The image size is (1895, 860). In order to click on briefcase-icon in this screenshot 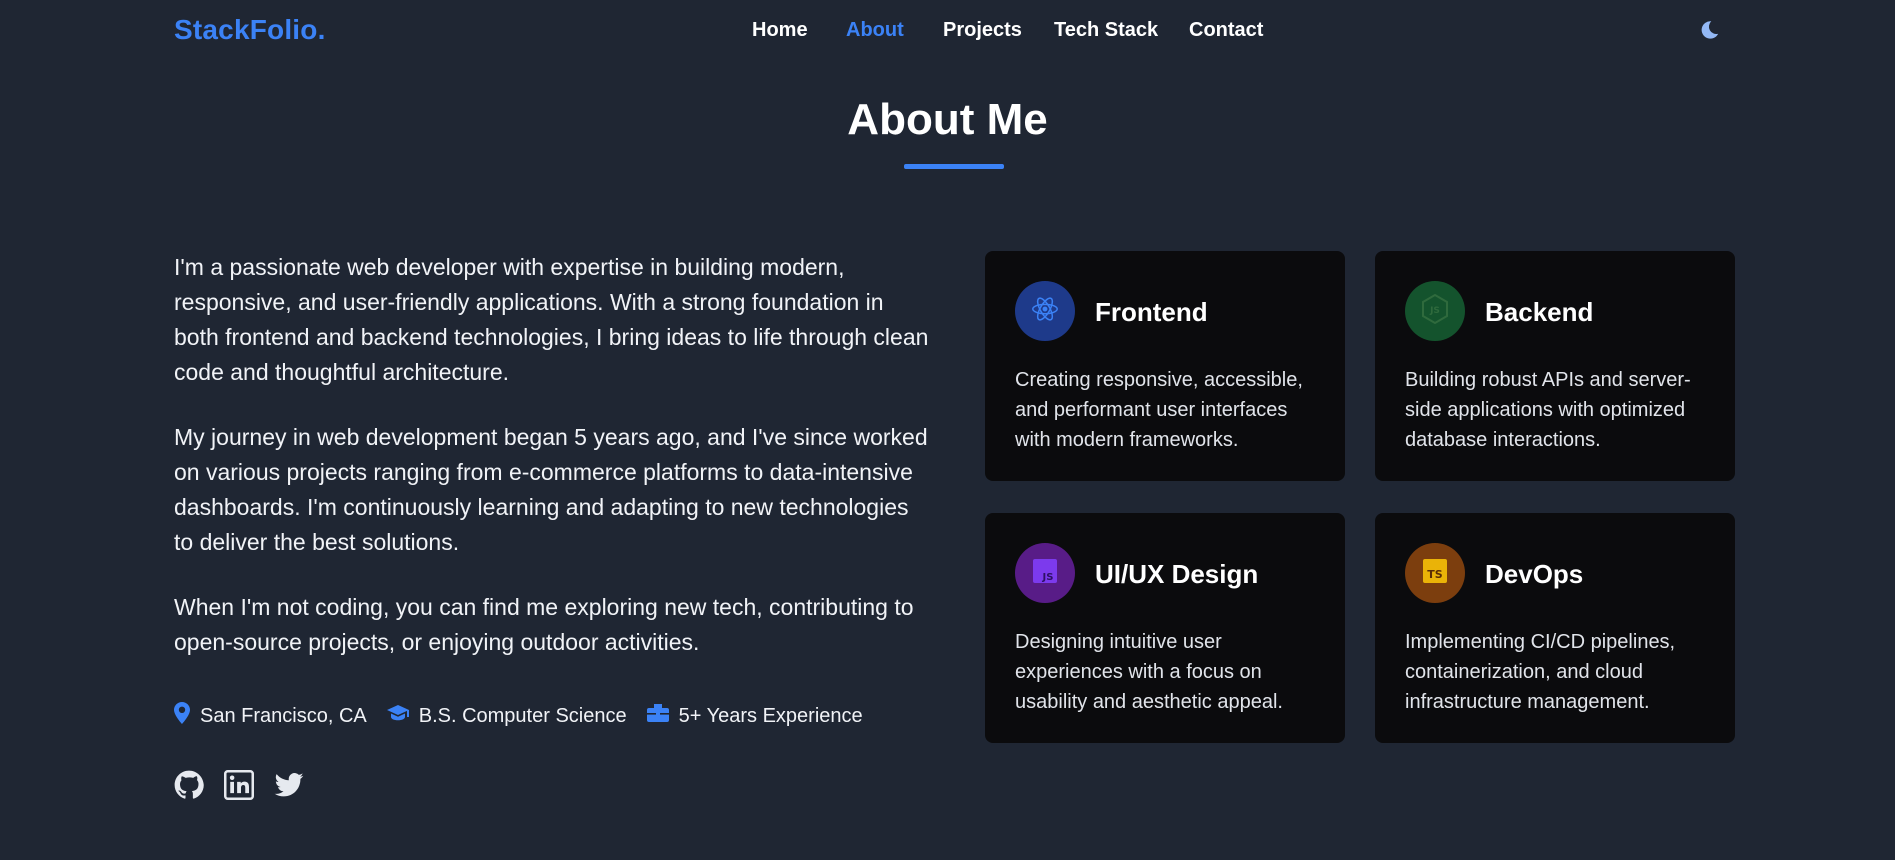, I will do `click(662, 716)`.